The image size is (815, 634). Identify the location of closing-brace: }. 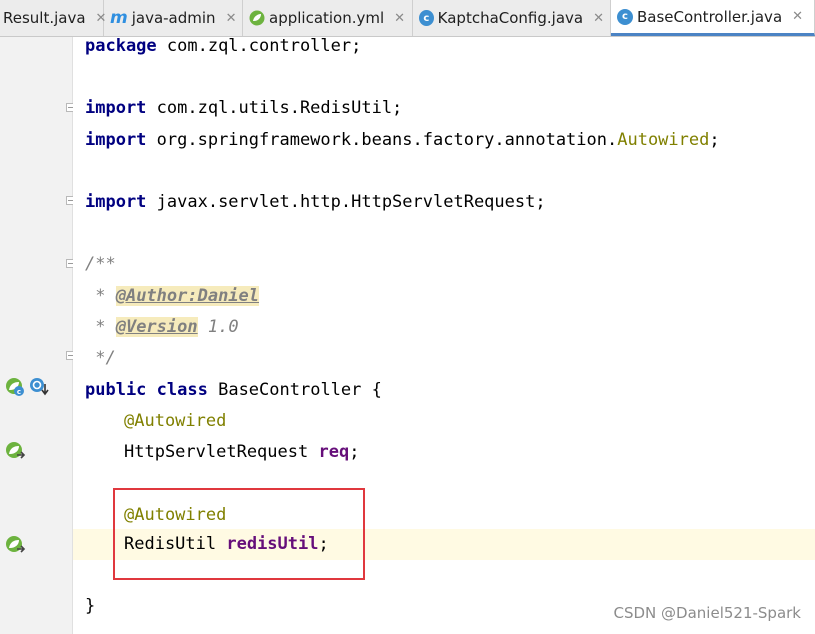
(90, 606).